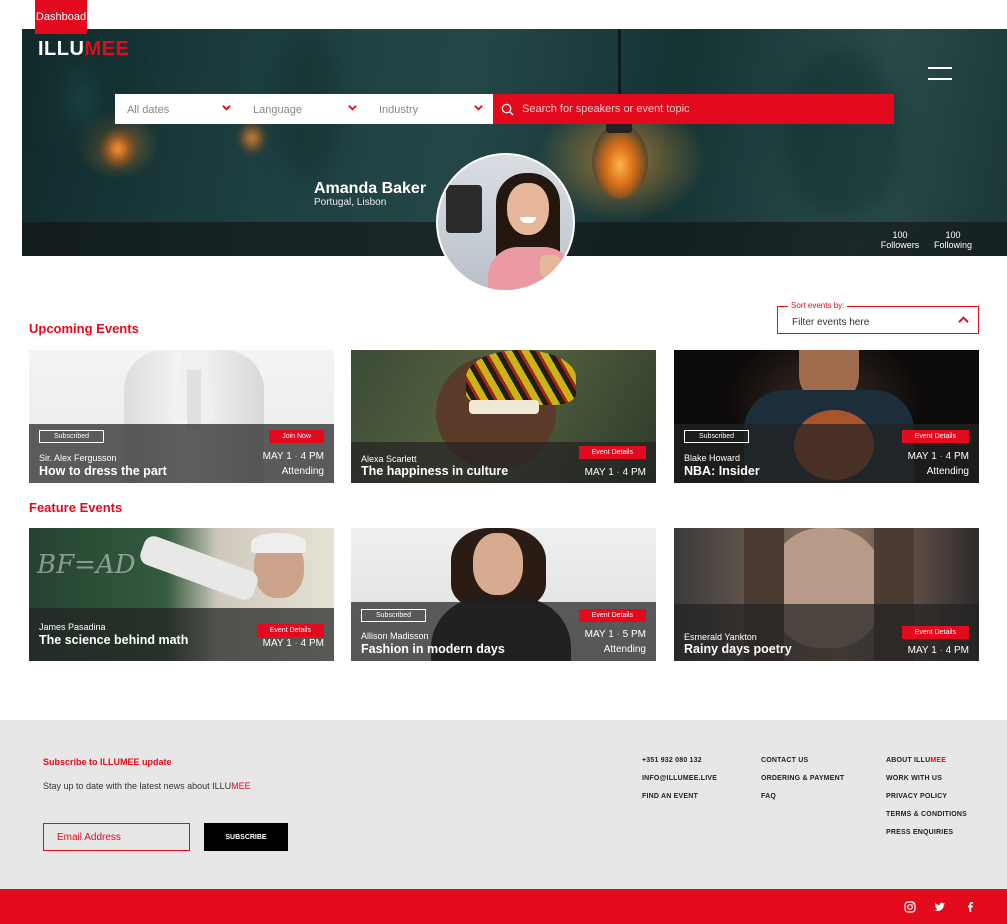 This screenshot has width=1007, height=924. What do you see at coordinates (61, 49) in the screenshot?
I see `logo-text: ILLU` at bounding box center [61, 49].